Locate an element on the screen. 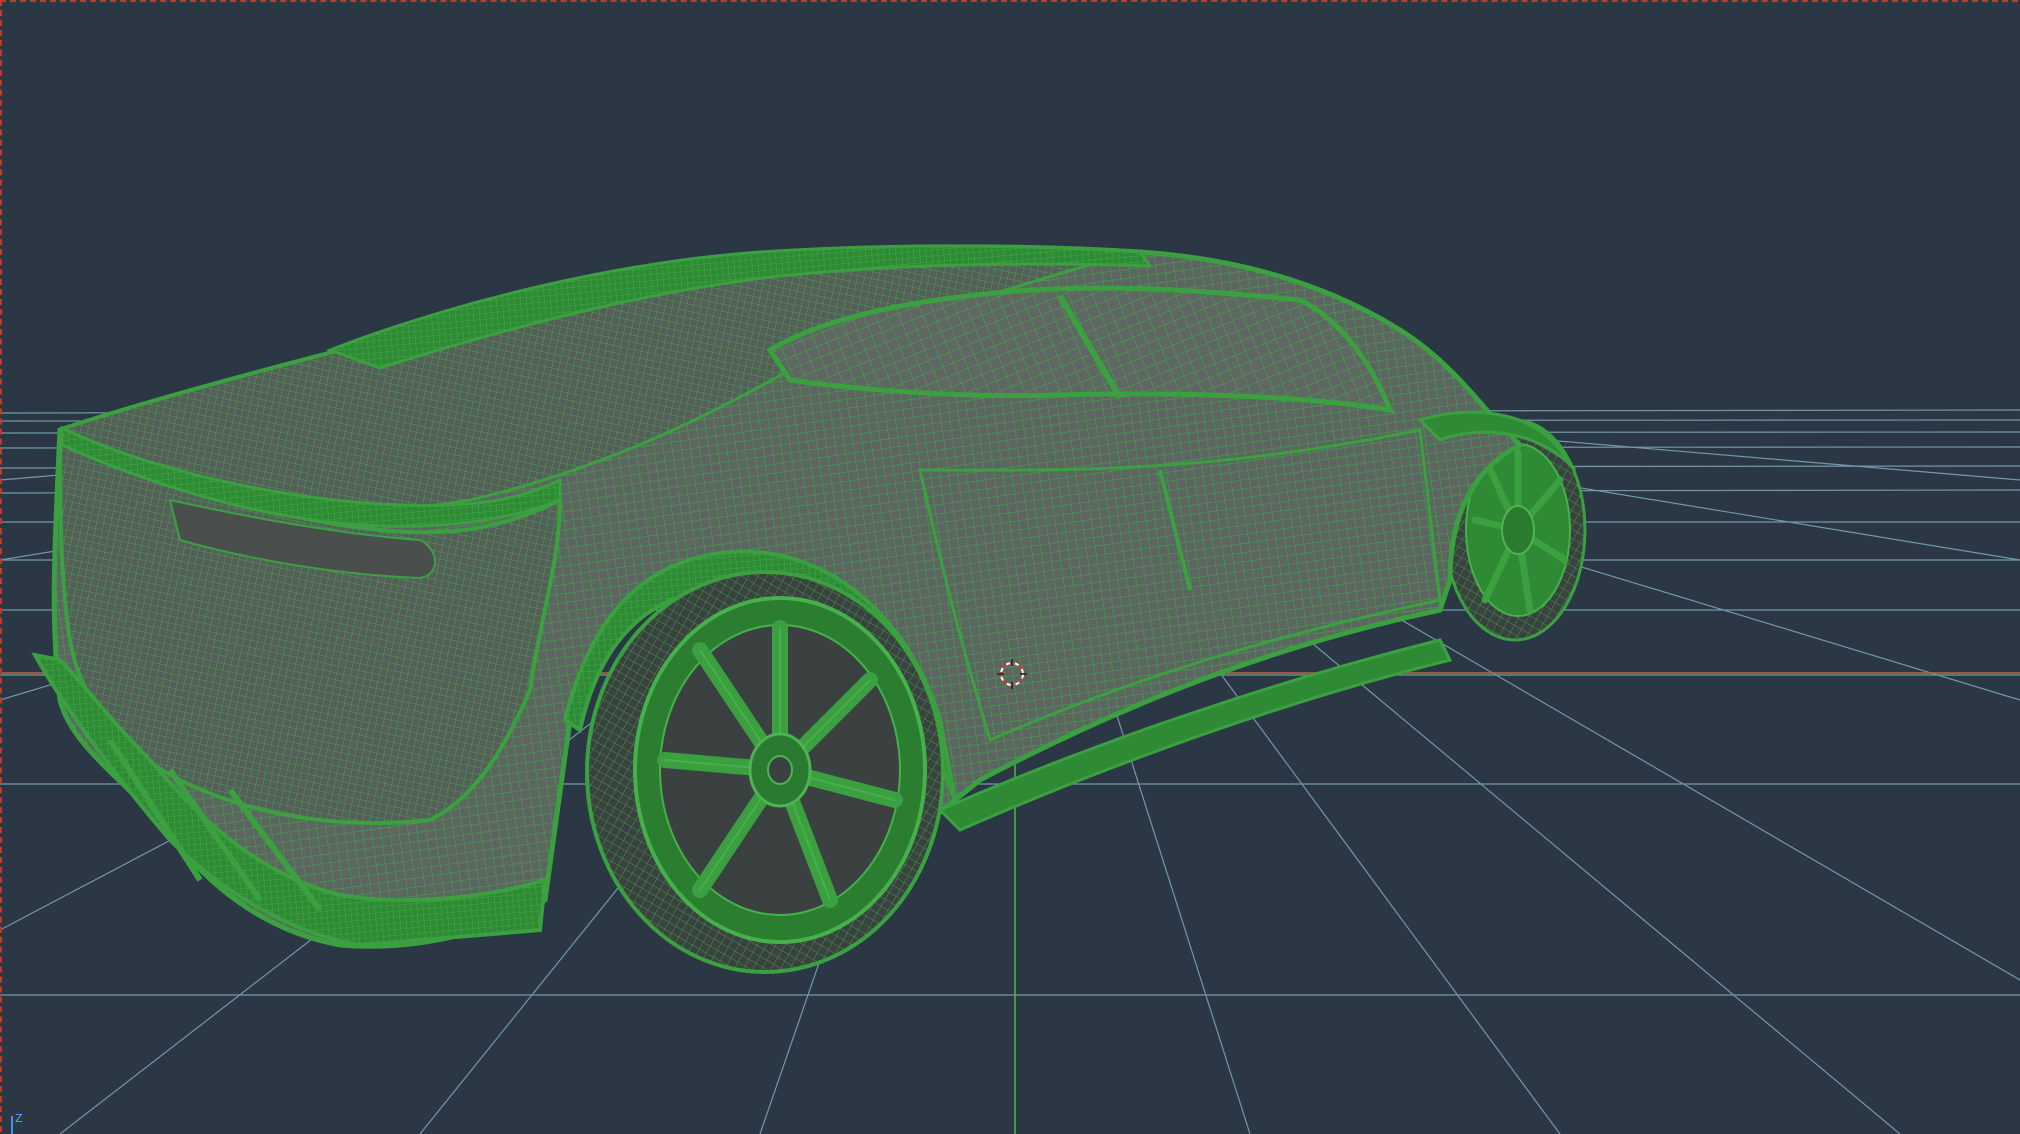  rear-wheel-near is located at coordinates (765, 772).